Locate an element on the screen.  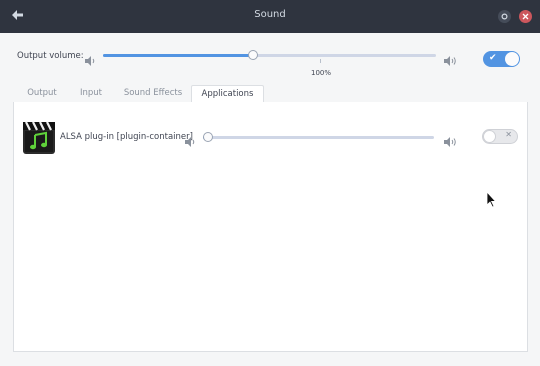
media-player-icon is located at coordinates (39, 138).